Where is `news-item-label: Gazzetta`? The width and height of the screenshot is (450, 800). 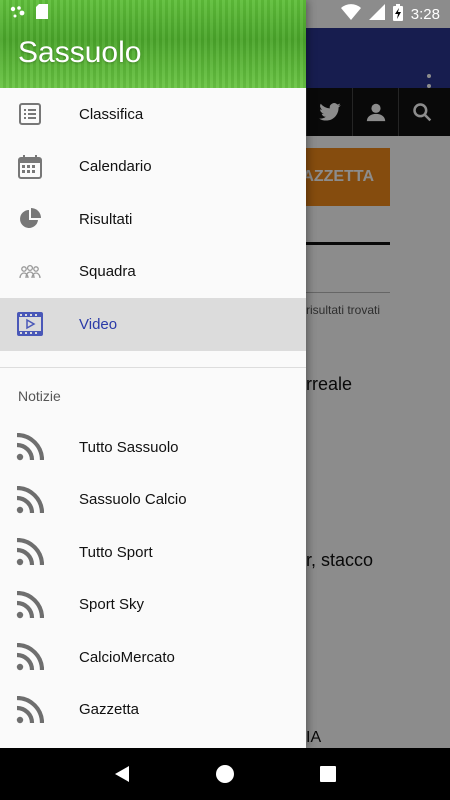
news-item-label: Gazzetta is located at coordinates (109, 710).